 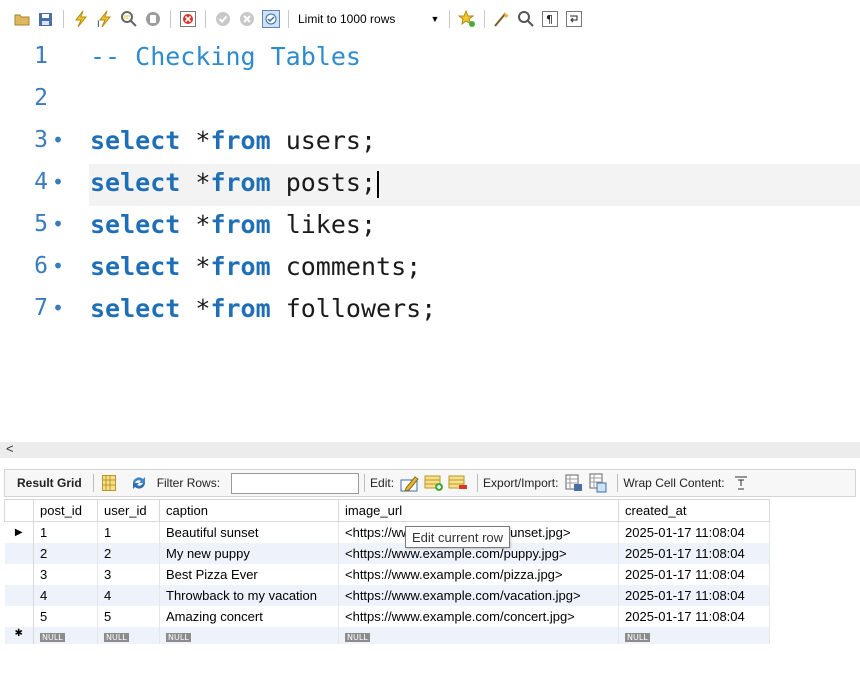 I want to click on column-header: created_at, so click(x=694, y=510).